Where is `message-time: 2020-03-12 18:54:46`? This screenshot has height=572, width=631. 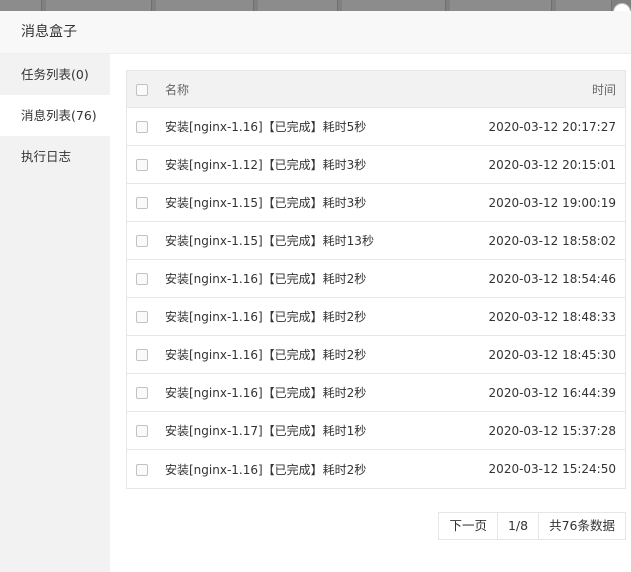 message-time: 2020-03-12 18:54:46 is located at coordinates (552, 278).